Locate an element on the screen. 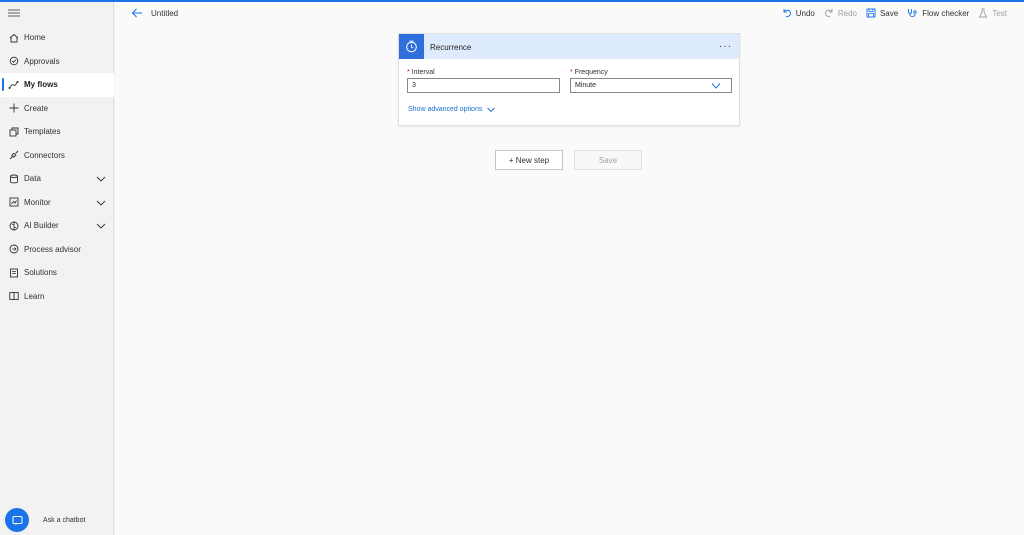  sidebar-item-label: Process advisor is located at coordinates (52, 249).